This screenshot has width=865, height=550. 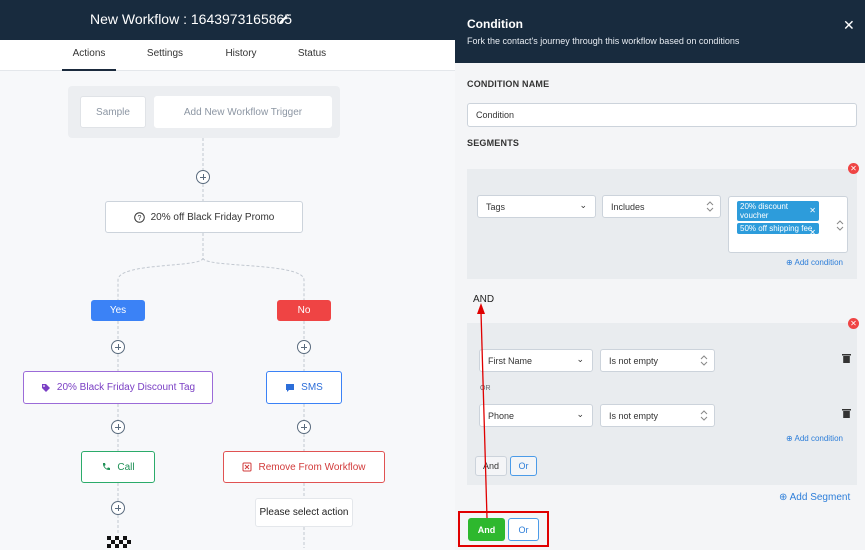 I want to click on no-branch-badge: No, so click(x=304, y=310).